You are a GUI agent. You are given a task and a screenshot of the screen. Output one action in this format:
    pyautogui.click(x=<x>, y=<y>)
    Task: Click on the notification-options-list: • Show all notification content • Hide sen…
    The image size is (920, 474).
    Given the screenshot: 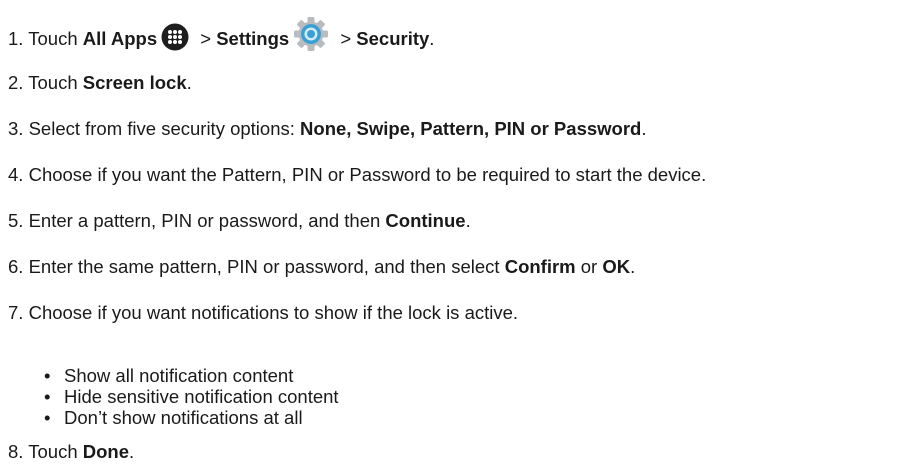 What is the action you would take?
    pyautogui.click(x=191, y=396)
    